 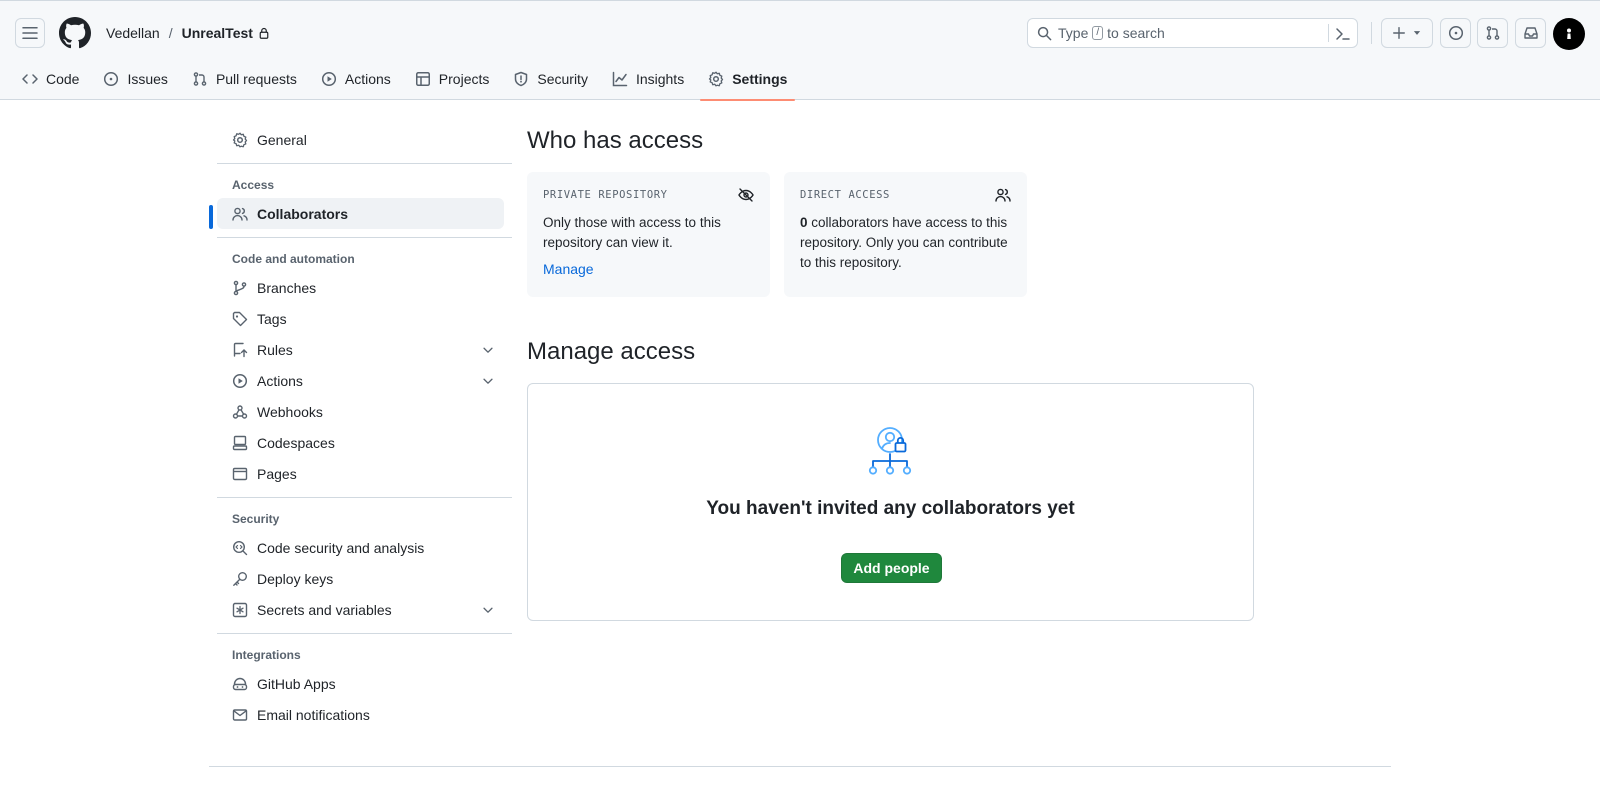 What do you see at coordinates (275, 349) in the screenshot?
I see `sidebar-item-label: Rules` at bounding box center [275, 349].